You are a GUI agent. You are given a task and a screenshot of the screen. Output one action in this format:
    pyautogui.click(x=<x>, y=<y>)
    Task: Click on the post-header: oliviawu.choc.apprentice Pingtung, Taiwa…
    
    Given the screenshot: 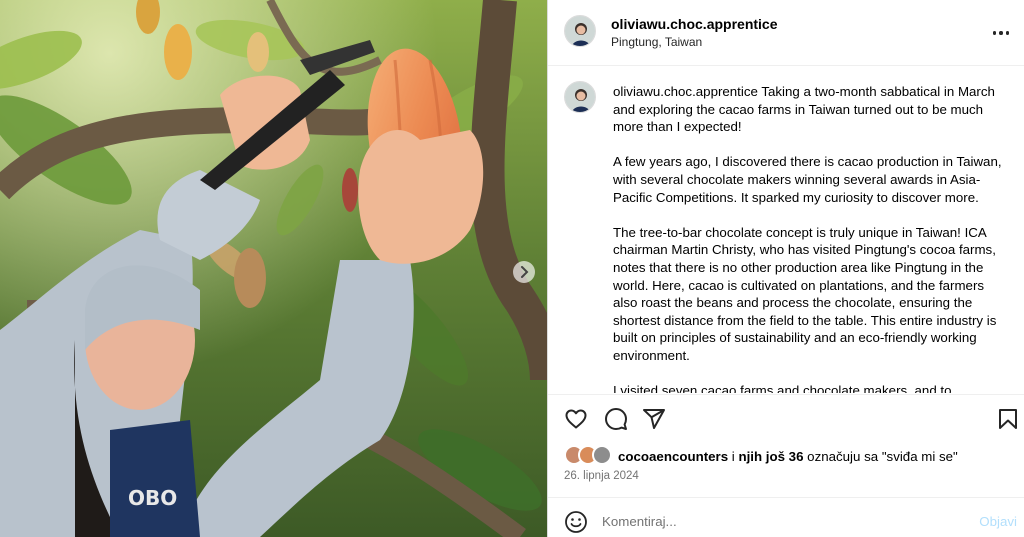 What is the action you would take?
    pyautogui.click(x=786, y=33)
    